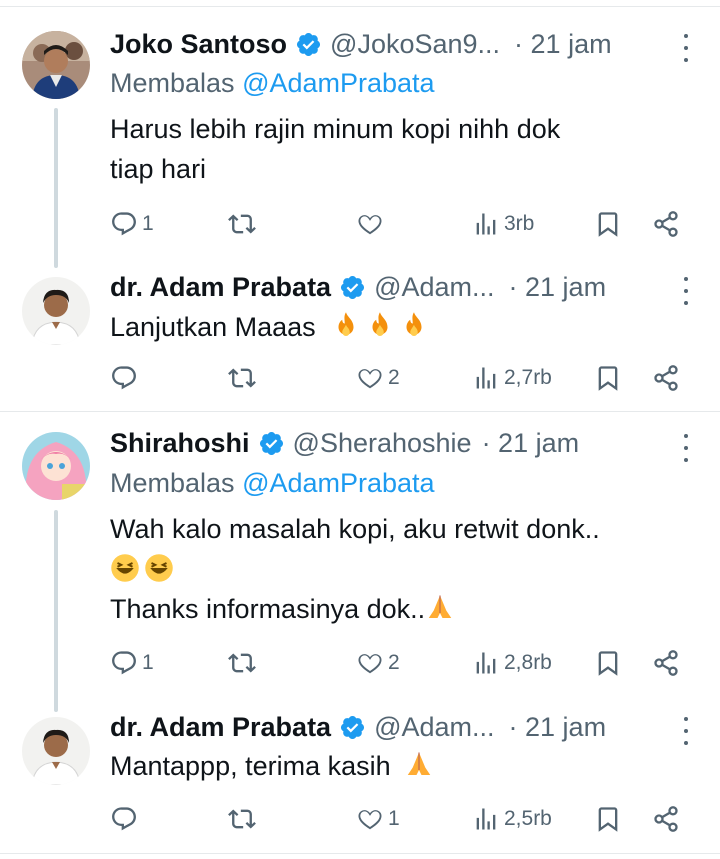 This screenshot has width=720, height=859. Describe the element at coordinates (528, 818) in the screenshot. I see `views-count: 2,5rb` at that location.